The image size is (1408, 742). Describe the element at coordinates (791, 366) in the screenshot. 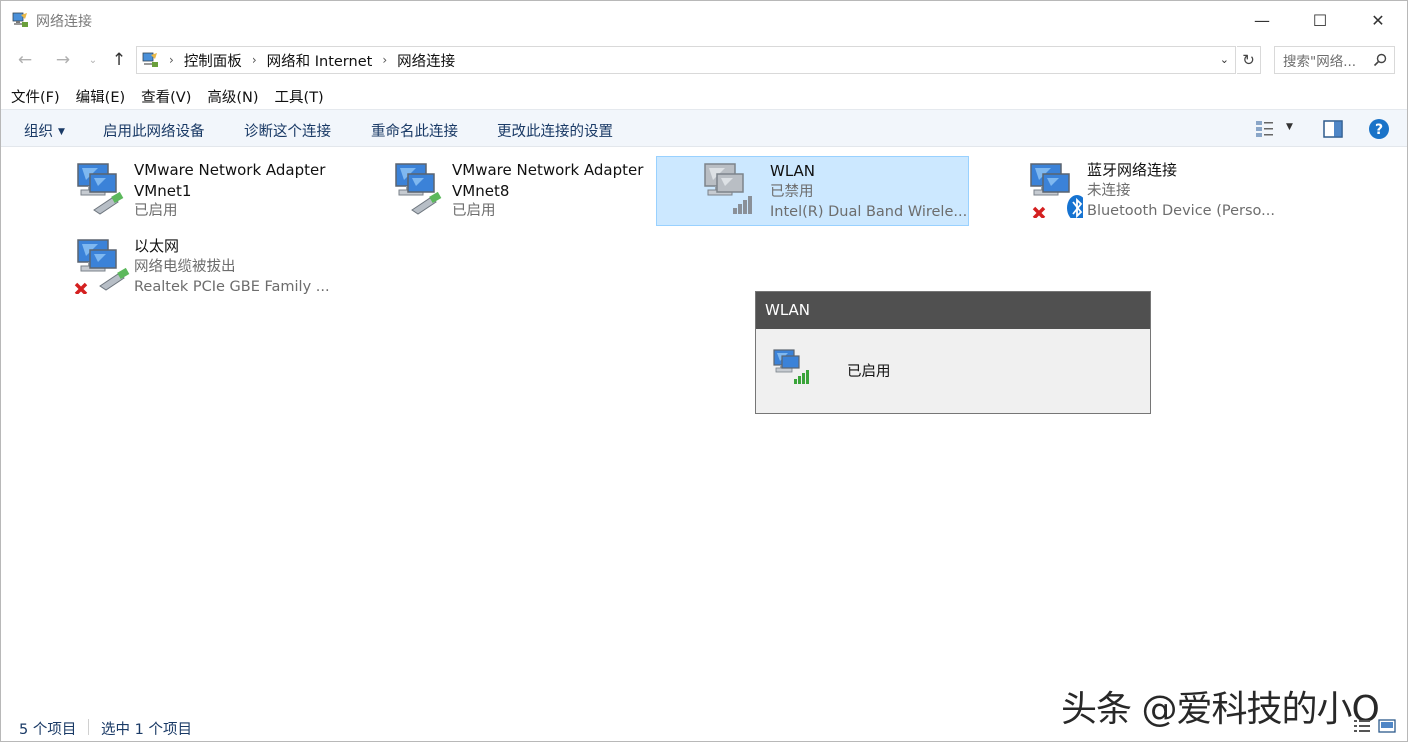

I see `wlan-enabled-icon` at that location.